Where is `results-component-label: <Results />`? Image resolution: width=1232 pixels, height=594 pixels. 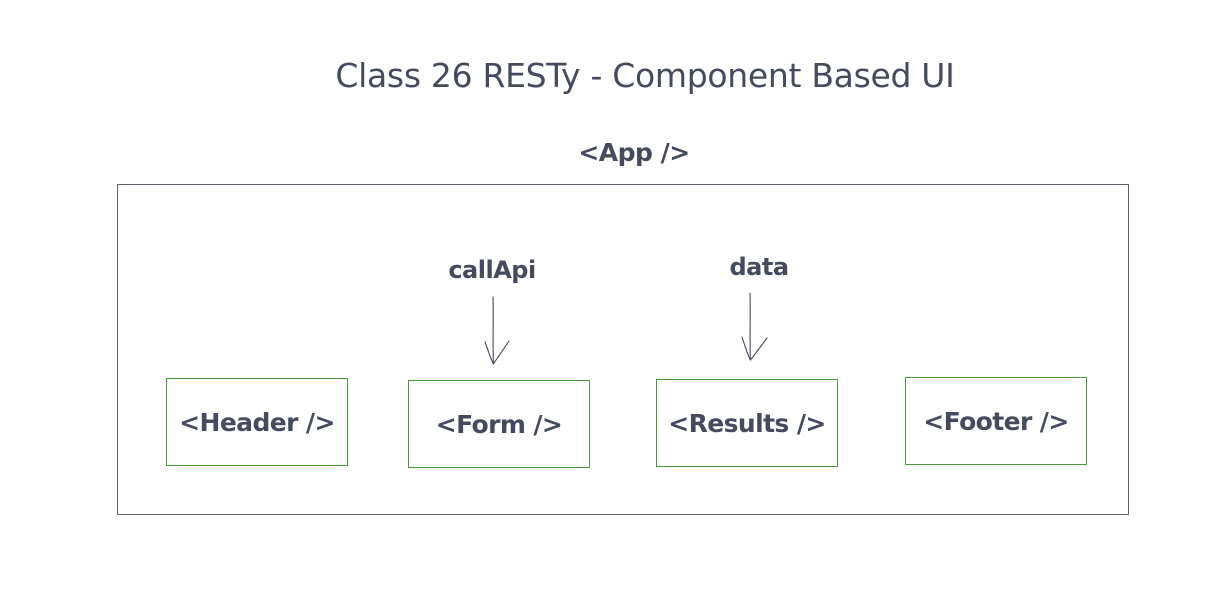 results-component-label: <Results /> is located at coordinates (747, 423).